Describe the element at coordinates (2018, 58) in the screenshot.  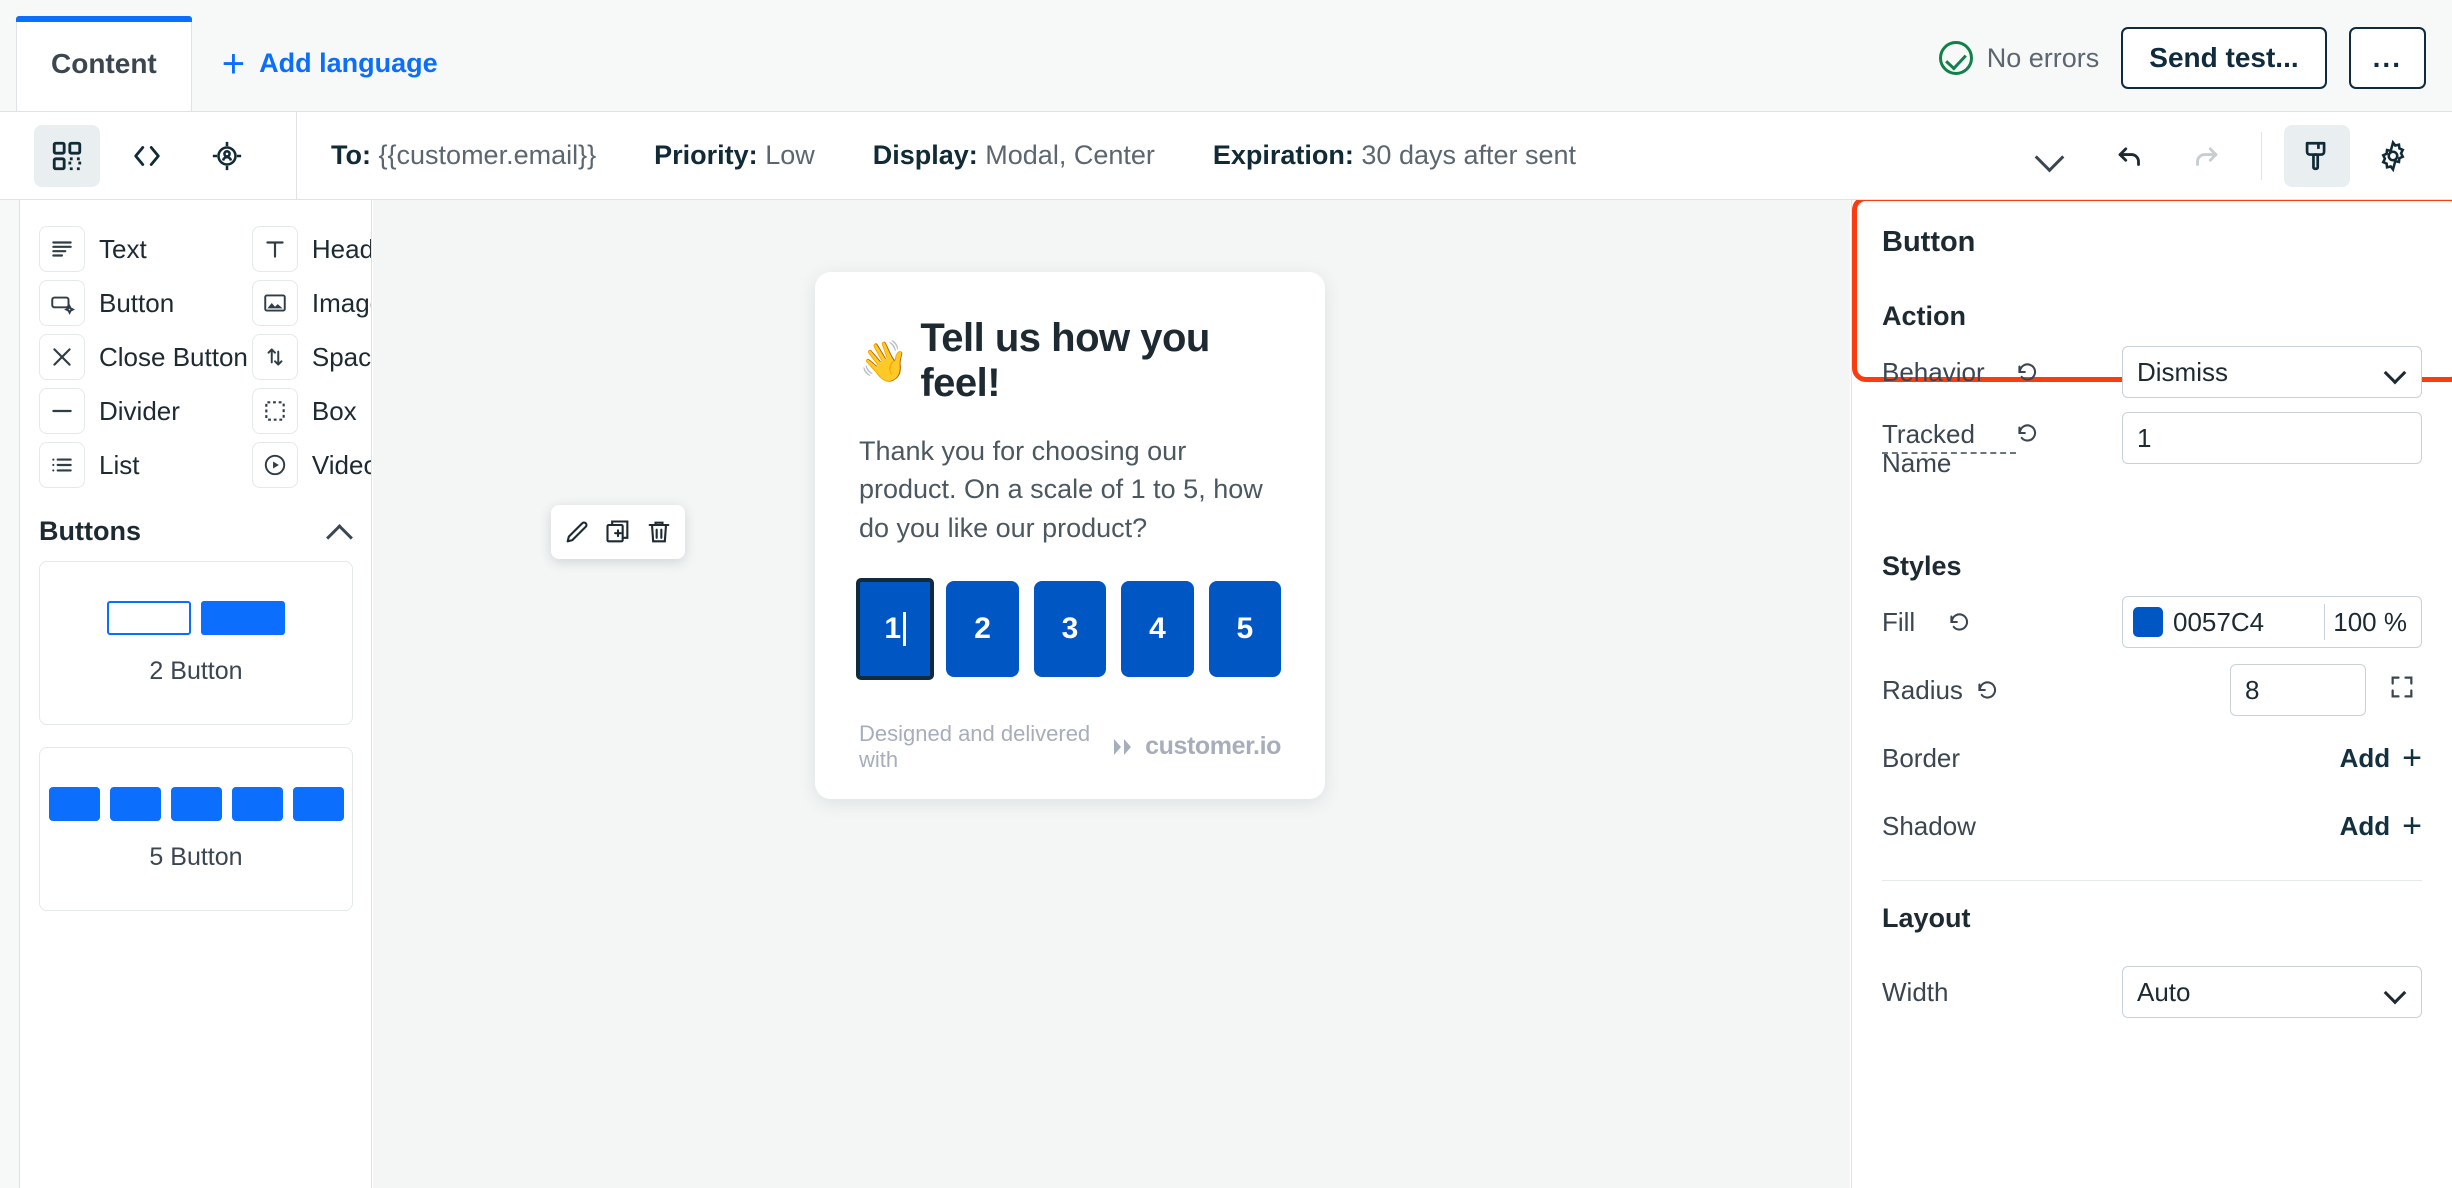
I see `status-badge: No errors` at that location.